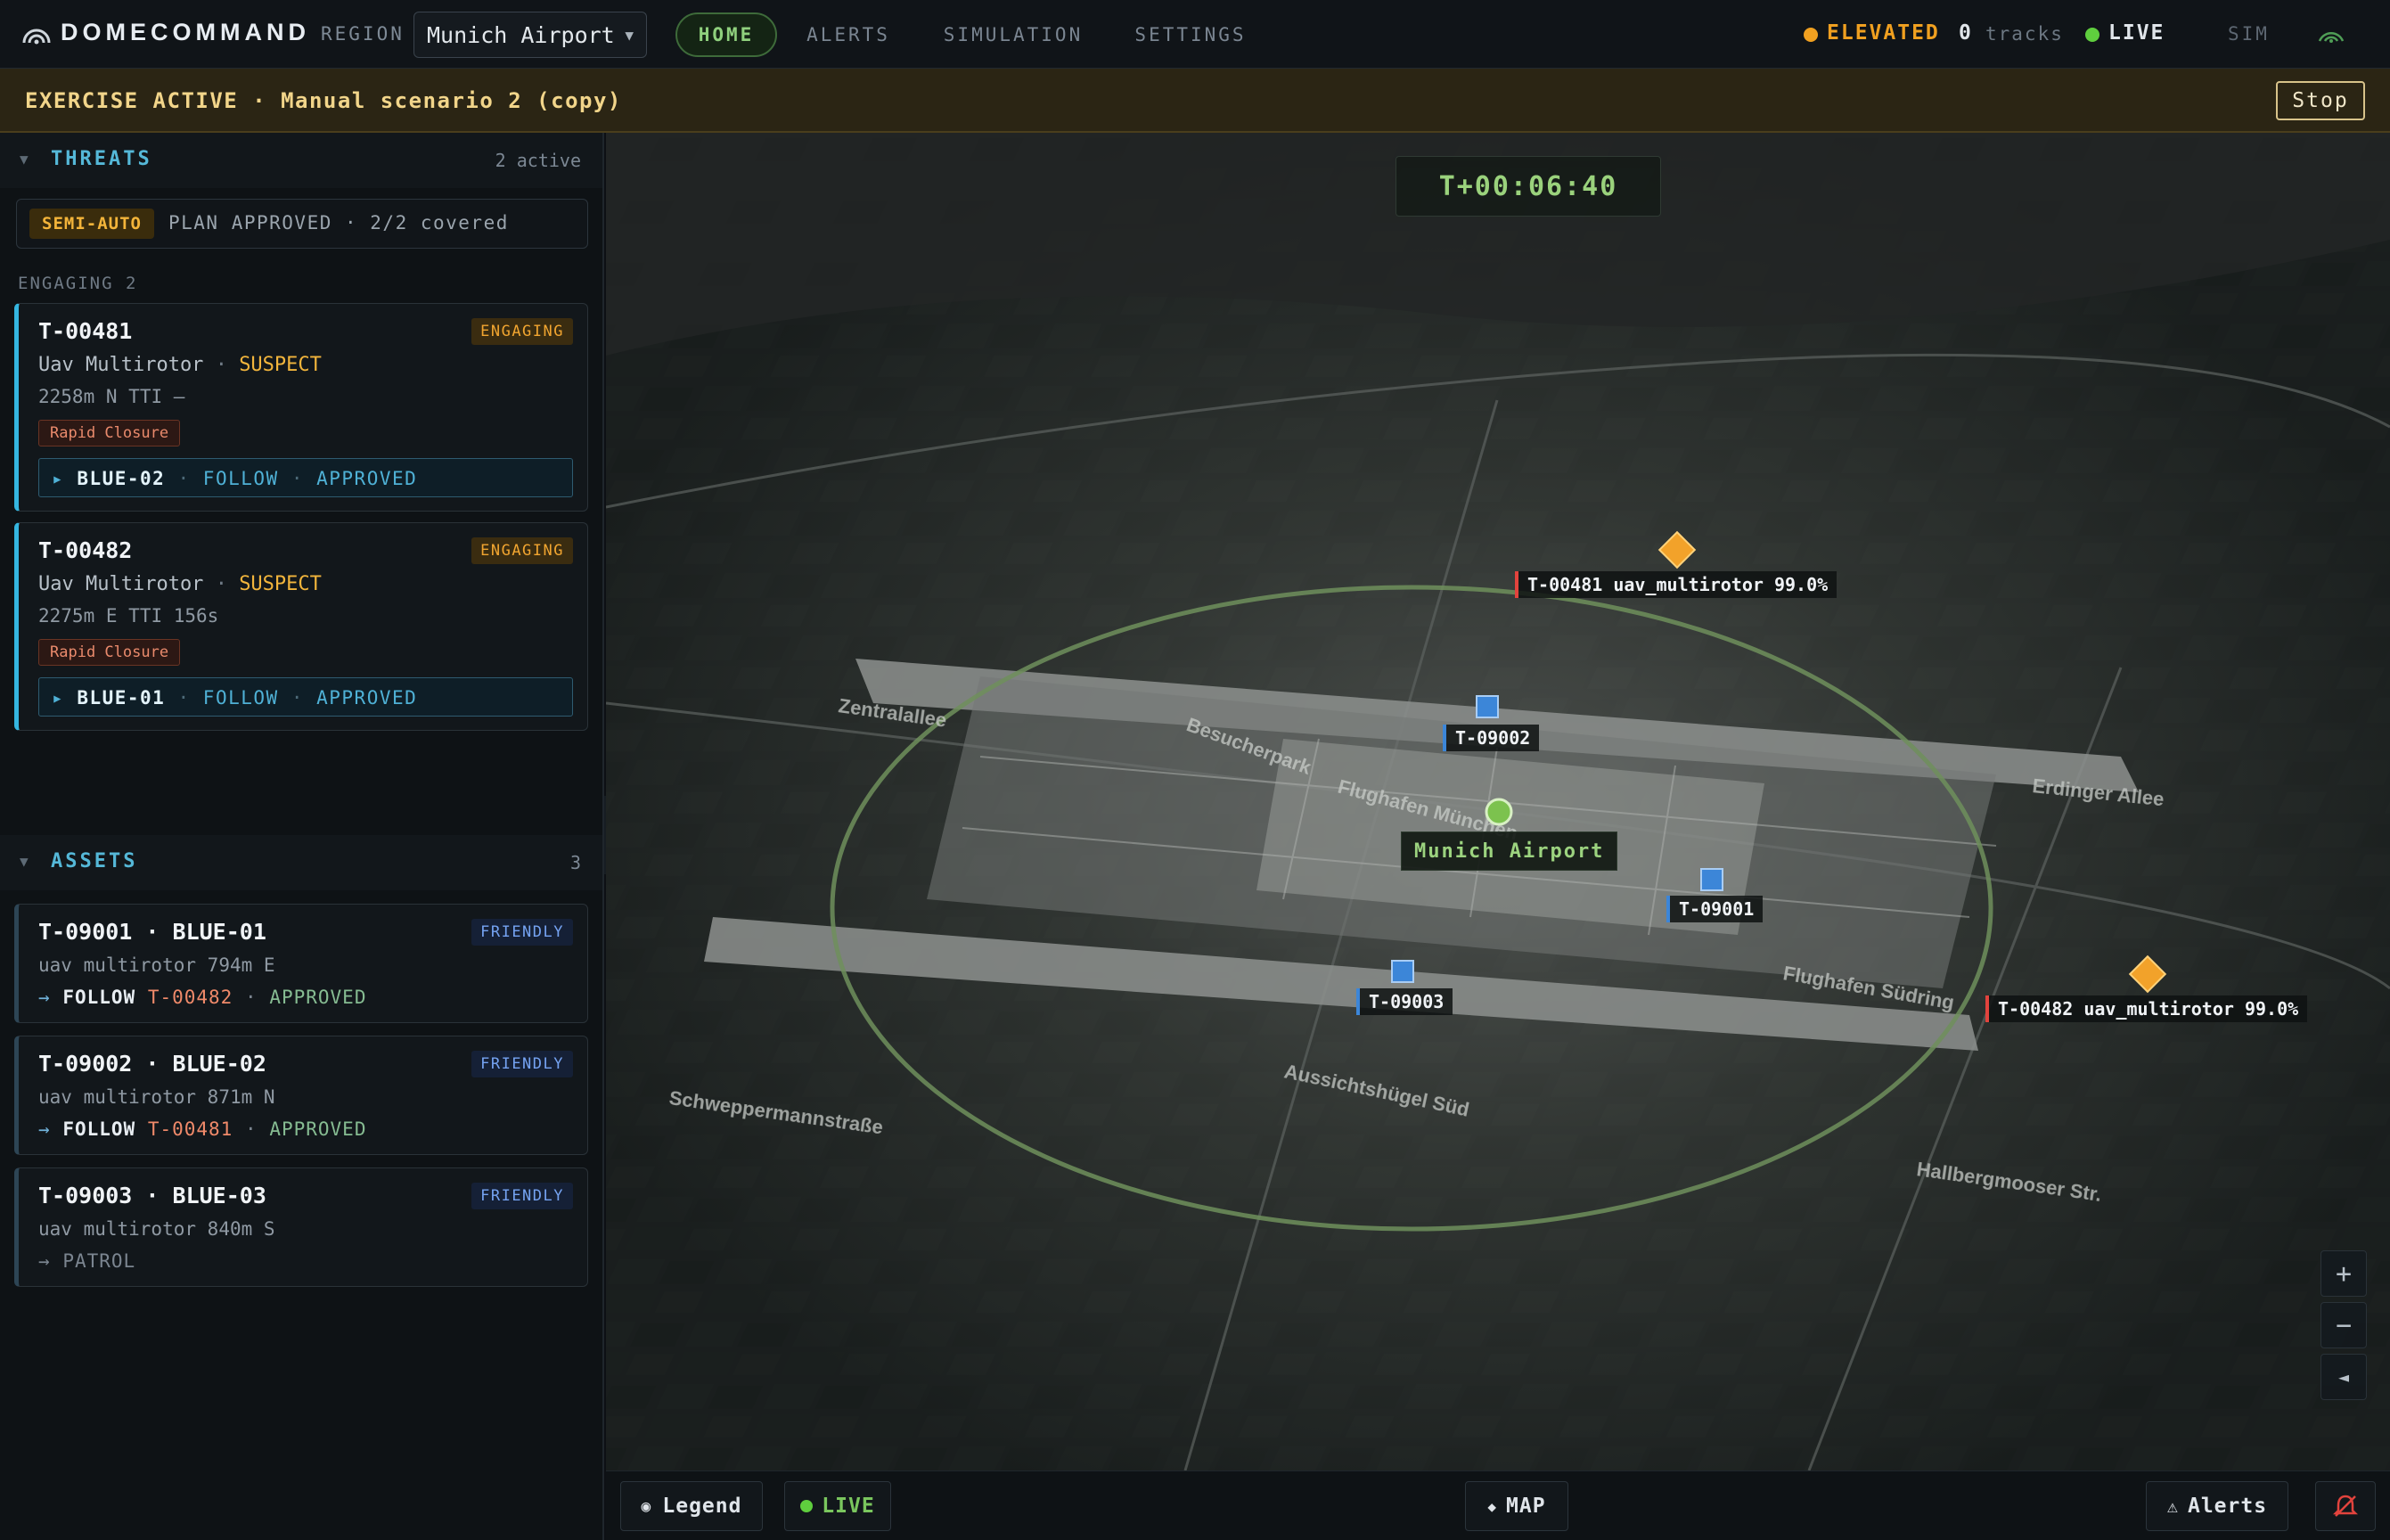 Image resolution: width=2390 pixels, height=1540 pixels. Describe the element at coordinates (94, 861) in the screenshot. I see `assets-title: ASSETS` at that location.